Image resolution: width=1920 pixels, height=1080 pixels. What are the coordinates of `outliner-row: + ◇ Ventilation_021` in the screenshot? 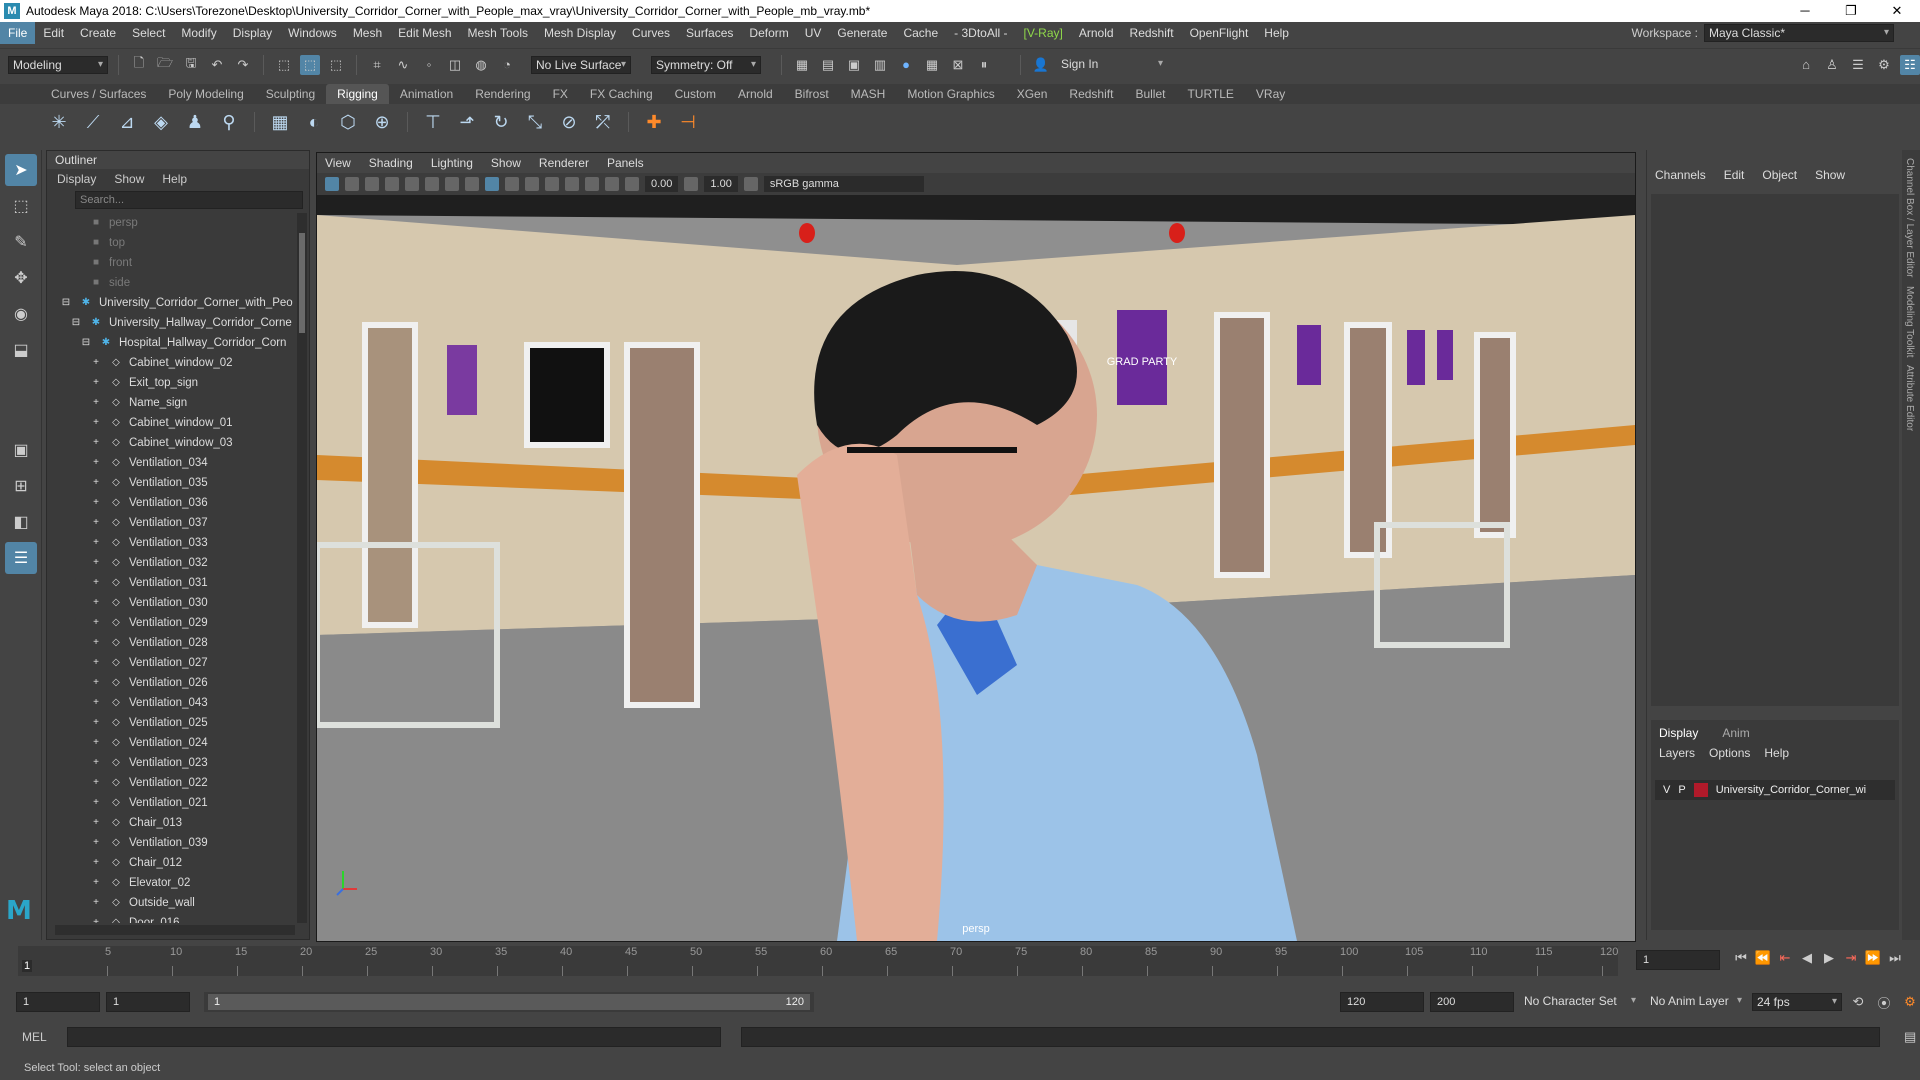 It's located at (172, 803).